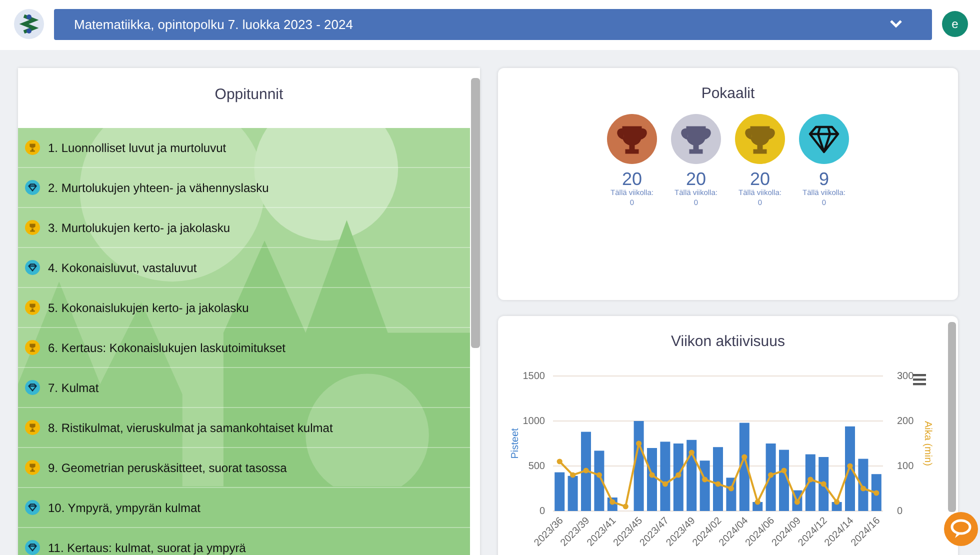  What do you see at coordinates (905, 421) in the screenshot?
I see `y-axis-label: 200` at bounding box center [905, 421].